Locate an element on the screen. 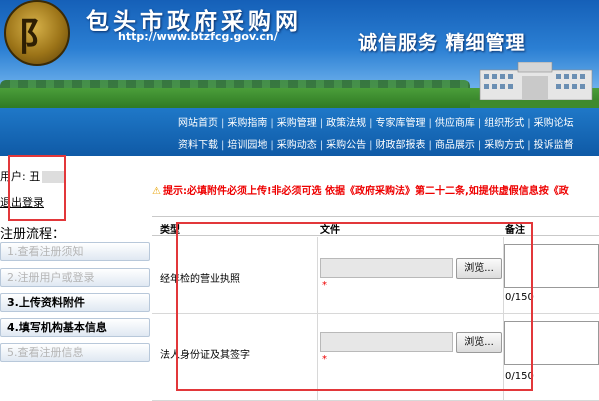 The image size is (599, 401). step-label: 2.注册用户或登录 is located at coordinates (51, 277).